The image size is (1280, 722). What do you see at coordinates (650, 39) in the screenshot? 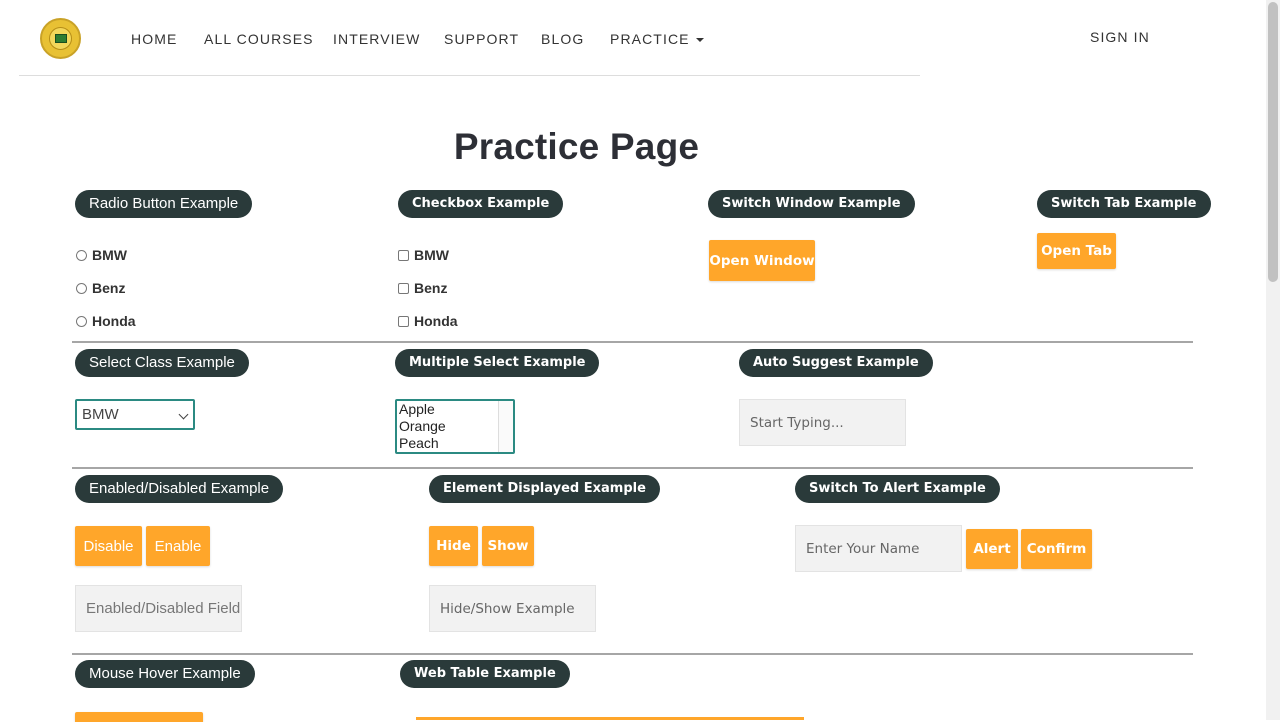
I see `nav-practice-label: PRACTICE` at bounding box center [650, 39].